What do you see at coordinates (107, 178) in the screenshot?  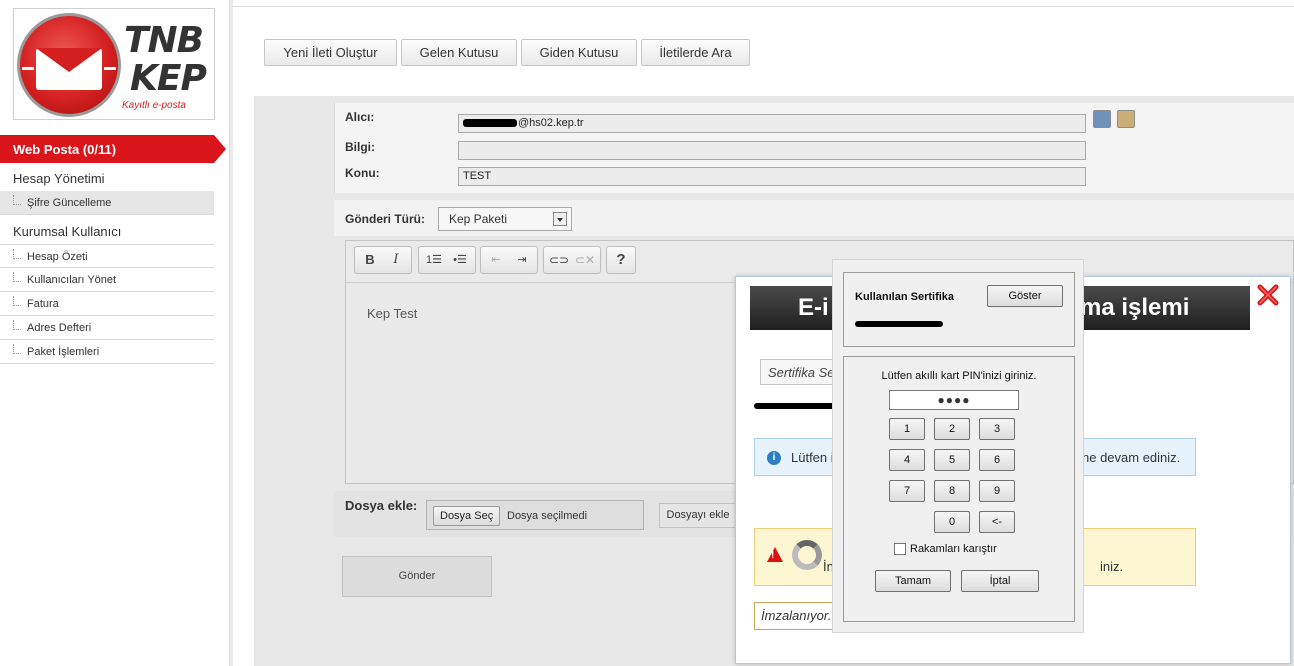 I see `sidebar-heading-hesap-yonetimi: Hesap Yönetimi` at bounding box center [107, 178].